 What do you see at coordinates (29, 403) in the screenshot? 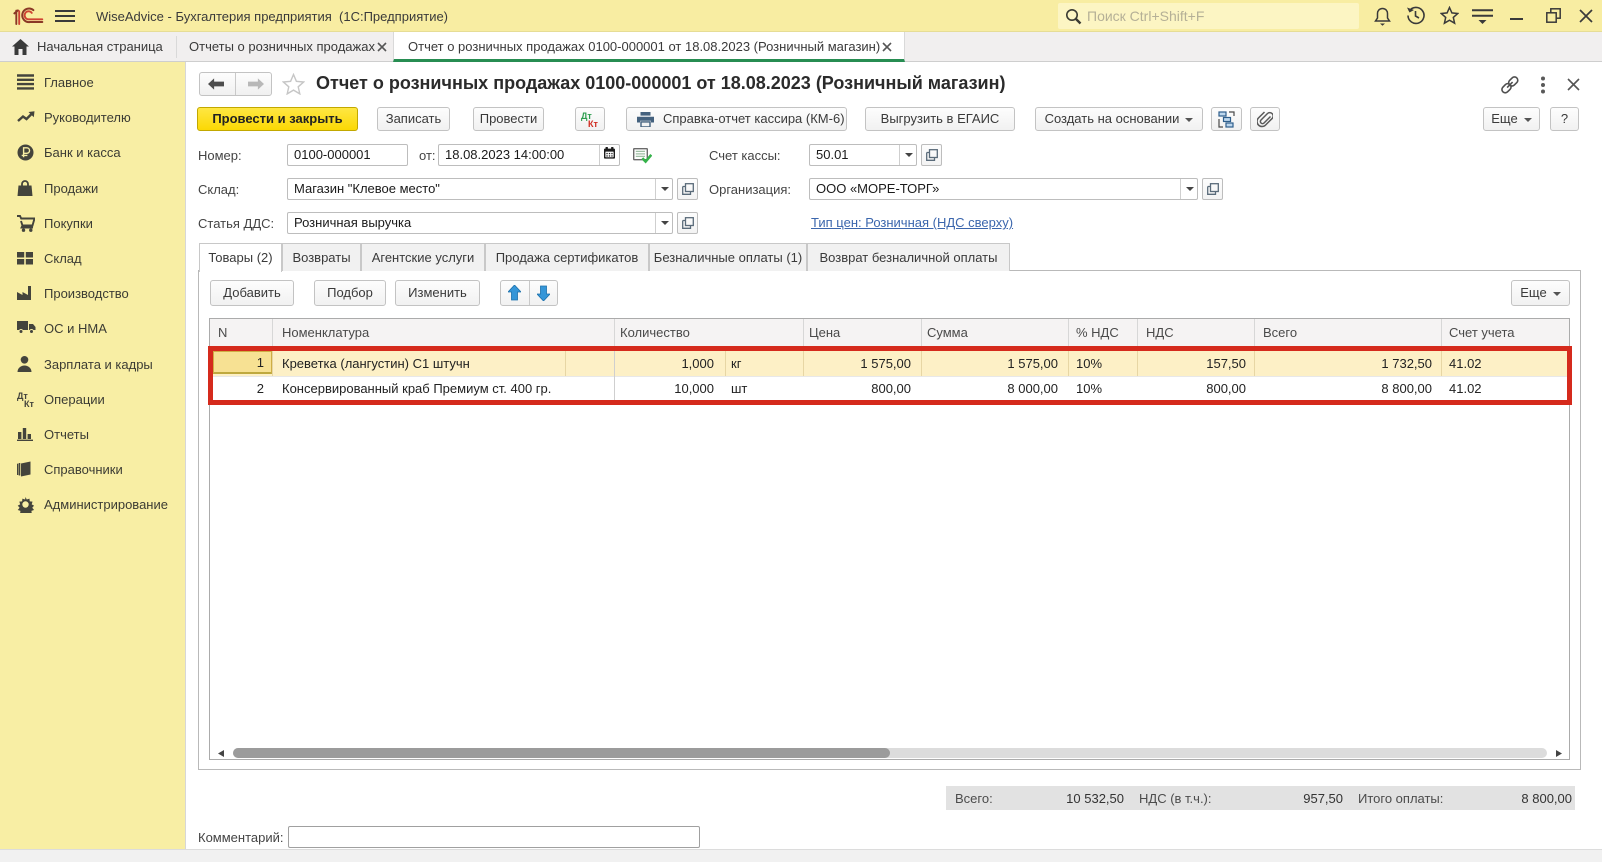
I see `svg-text: Кт` at bounding box center [29, 403].